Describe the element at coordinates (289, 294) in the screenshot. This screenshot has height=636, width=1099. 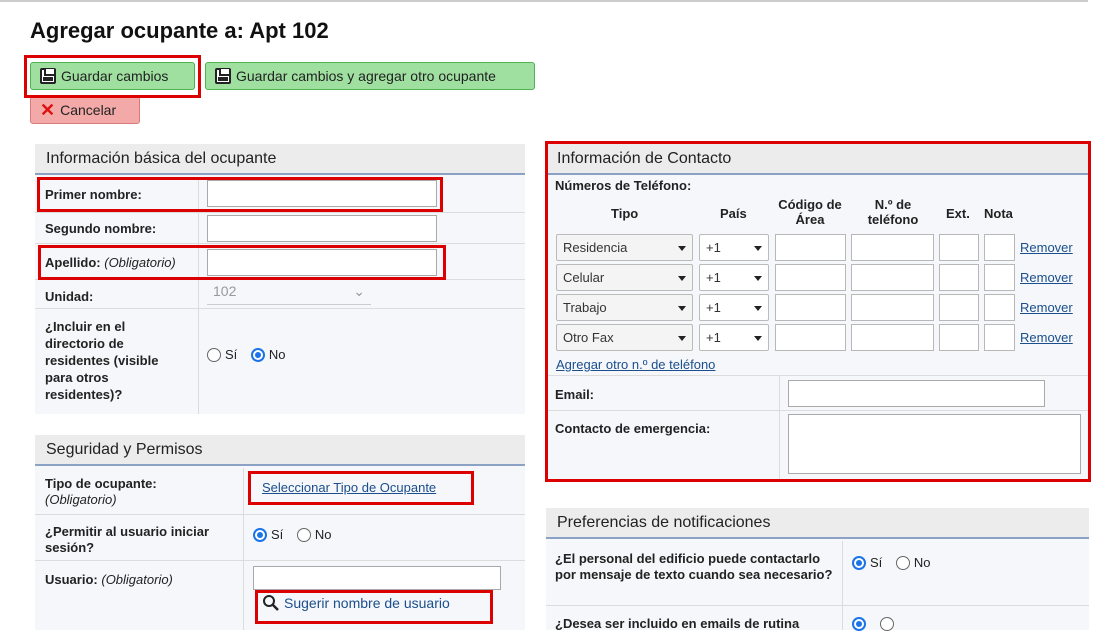
I see `unit-select: 102 ⌄` at that location.